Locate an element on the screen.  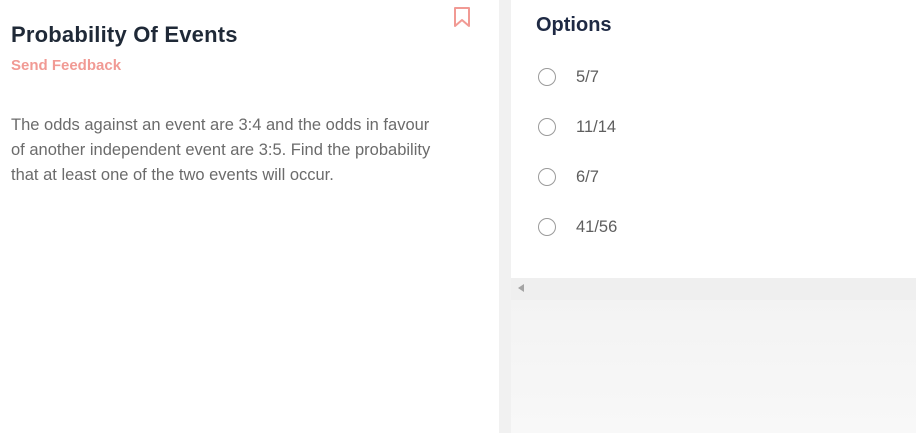
option-1: 5/7 is located at coordinates (708, 79).